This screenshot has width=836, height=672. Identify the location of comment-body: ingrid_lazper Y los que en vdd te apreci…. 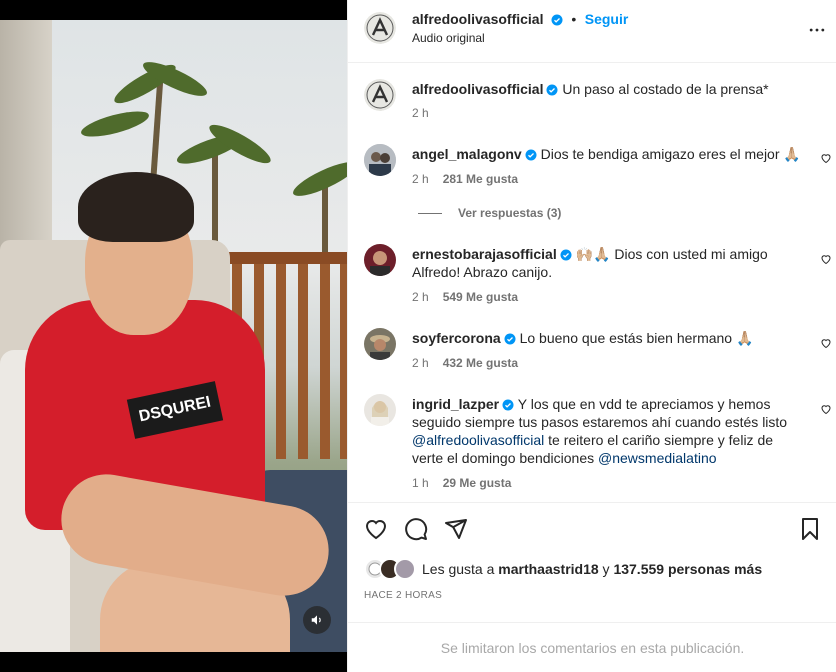
(617, 431).